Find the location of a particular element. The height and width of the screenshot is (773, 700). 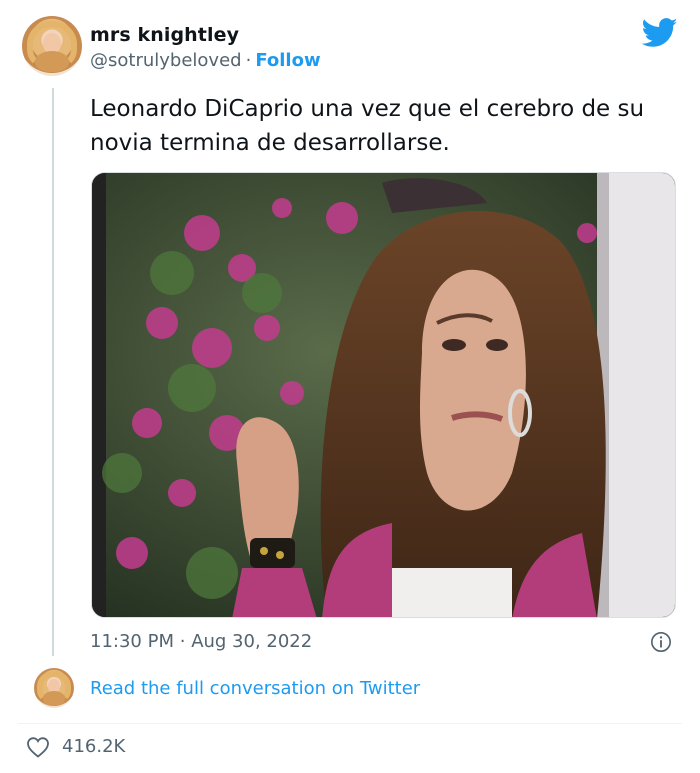

handle-row: @sotrulybeloved · Follow is located at coordinates (205, 60).